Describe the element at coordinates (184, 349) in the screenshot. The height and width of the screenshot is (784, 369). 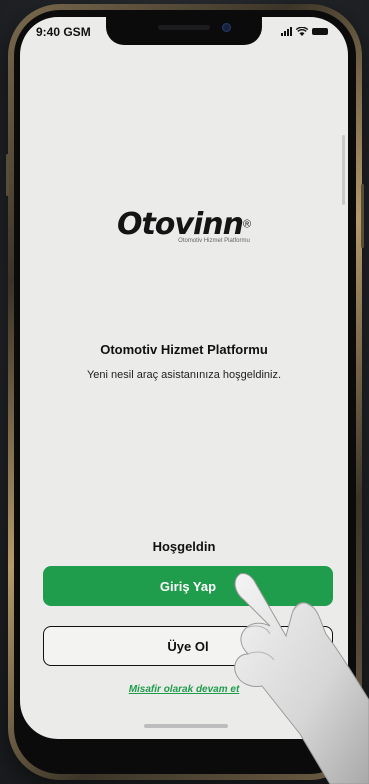
I see `page-title: Otomotiv Hizmet Platformu` at that location.